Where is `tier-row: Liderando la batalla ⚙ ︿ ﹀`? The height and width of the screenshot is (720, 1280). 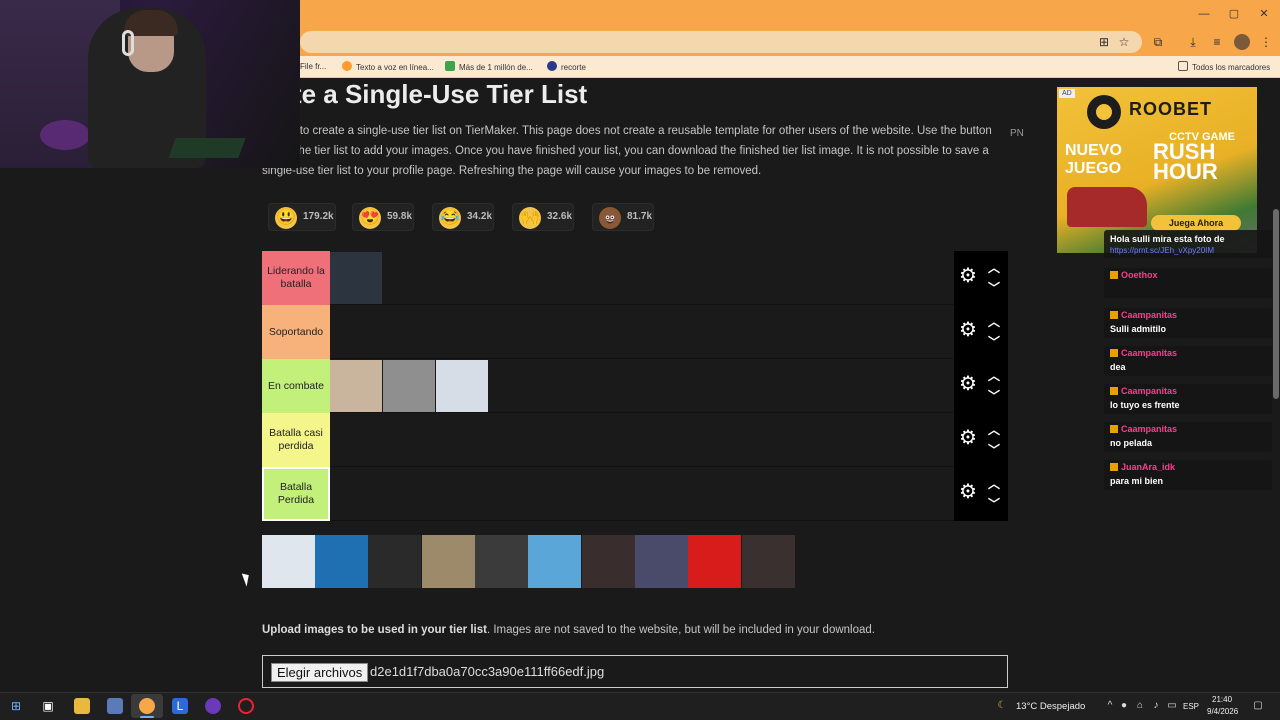 tier-row: Liderando la batalla ⚙ ︿ ﹀ is located at coordinates (635, 278).